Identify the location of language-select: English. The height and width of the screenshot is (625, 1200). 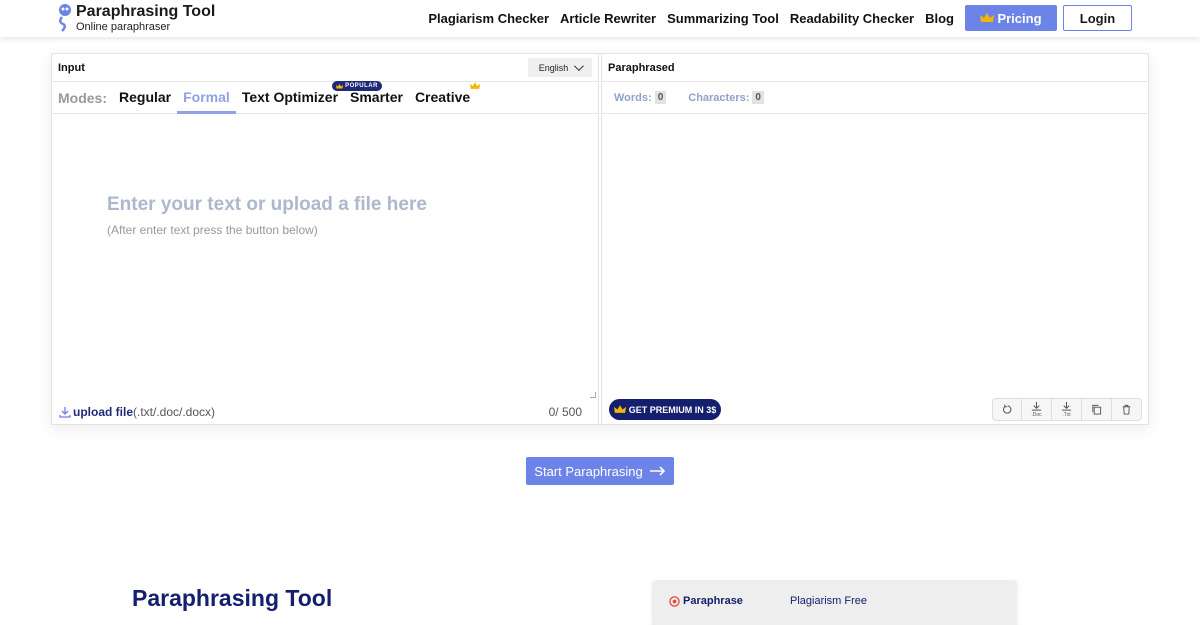
(560, 67).